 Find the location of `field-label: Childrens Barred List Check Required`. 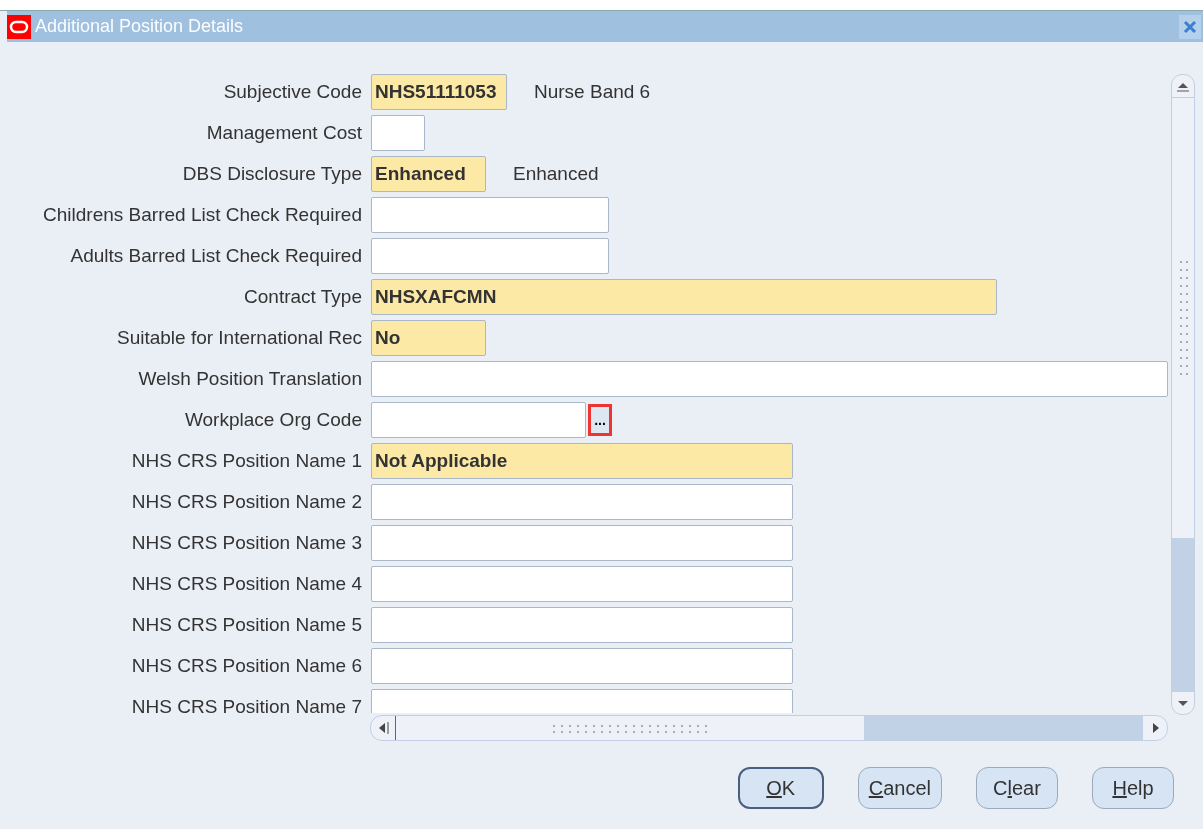

field-label: Childrens Barred List Check Required is located at coordinates (202, 215).